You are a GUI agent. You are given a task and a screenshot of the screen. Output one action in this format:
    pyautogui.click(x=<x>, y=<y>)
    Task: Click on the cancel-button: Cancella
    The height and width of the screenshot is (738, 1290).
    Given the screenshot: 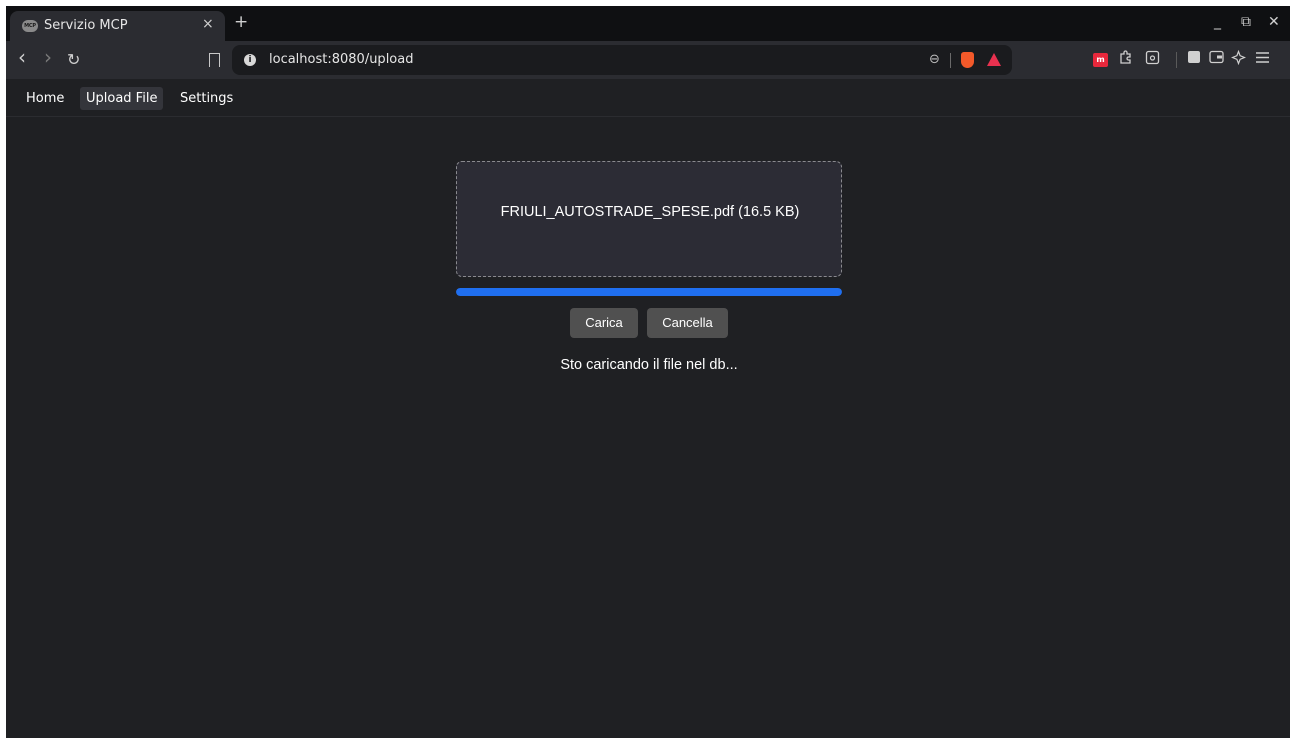 What is the action you would take?
    pyautogui.click(x=687, y=323)
    